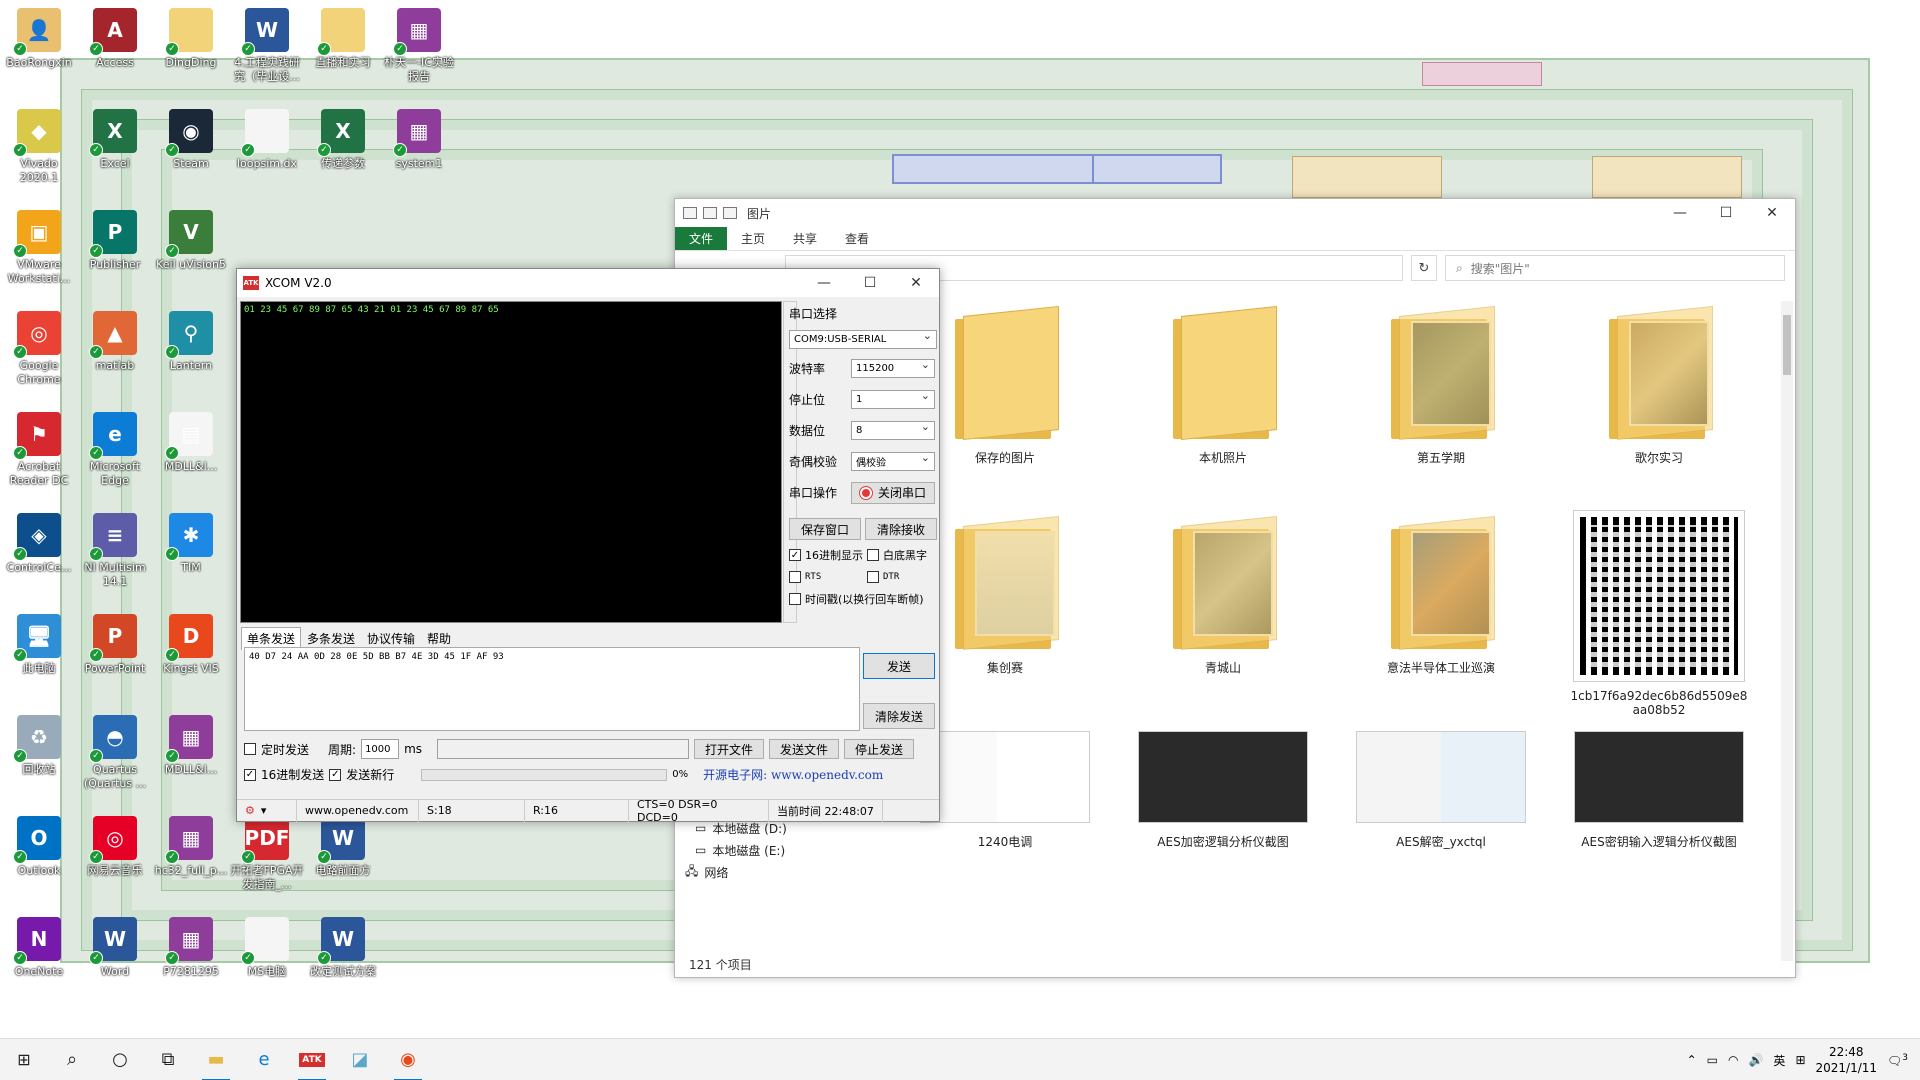  What do you see at coordinates (191, 140) in the screenshot?
I see `desktop-icon: ◉ ✓ Steam` at bounding box center [191, 140].